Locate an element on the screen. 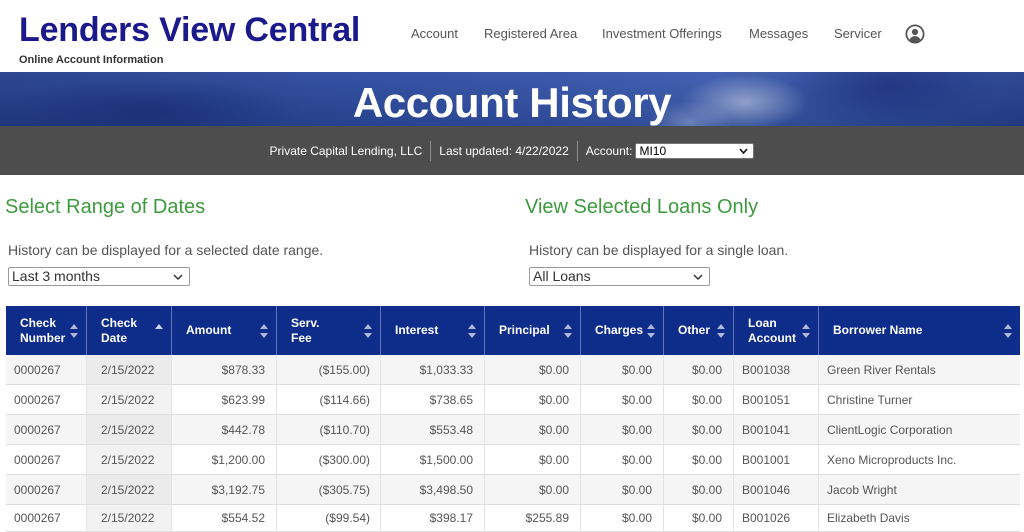 This screenshot has width=1024, height=532. account-label: Account: is located at coordinates (609, 150).